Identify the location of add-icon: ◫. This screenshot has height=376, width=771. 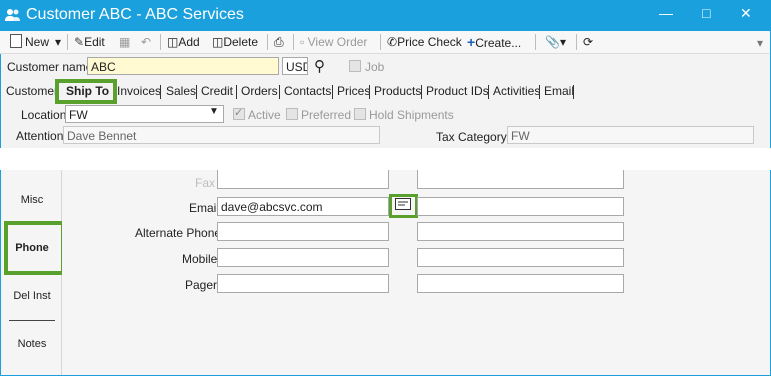
(173, 42).